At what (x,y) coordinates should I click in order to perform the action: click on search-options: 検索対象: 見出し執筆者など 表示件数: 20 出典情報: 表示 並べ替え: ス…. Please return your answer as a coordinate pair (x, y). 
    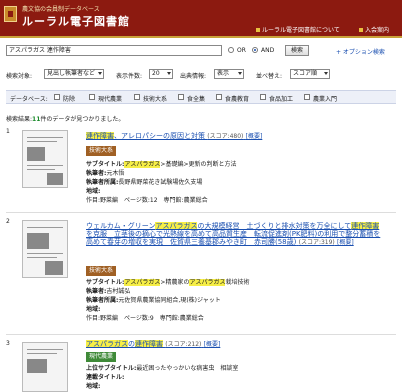
    Looking at the image, I should click on (201, 75).